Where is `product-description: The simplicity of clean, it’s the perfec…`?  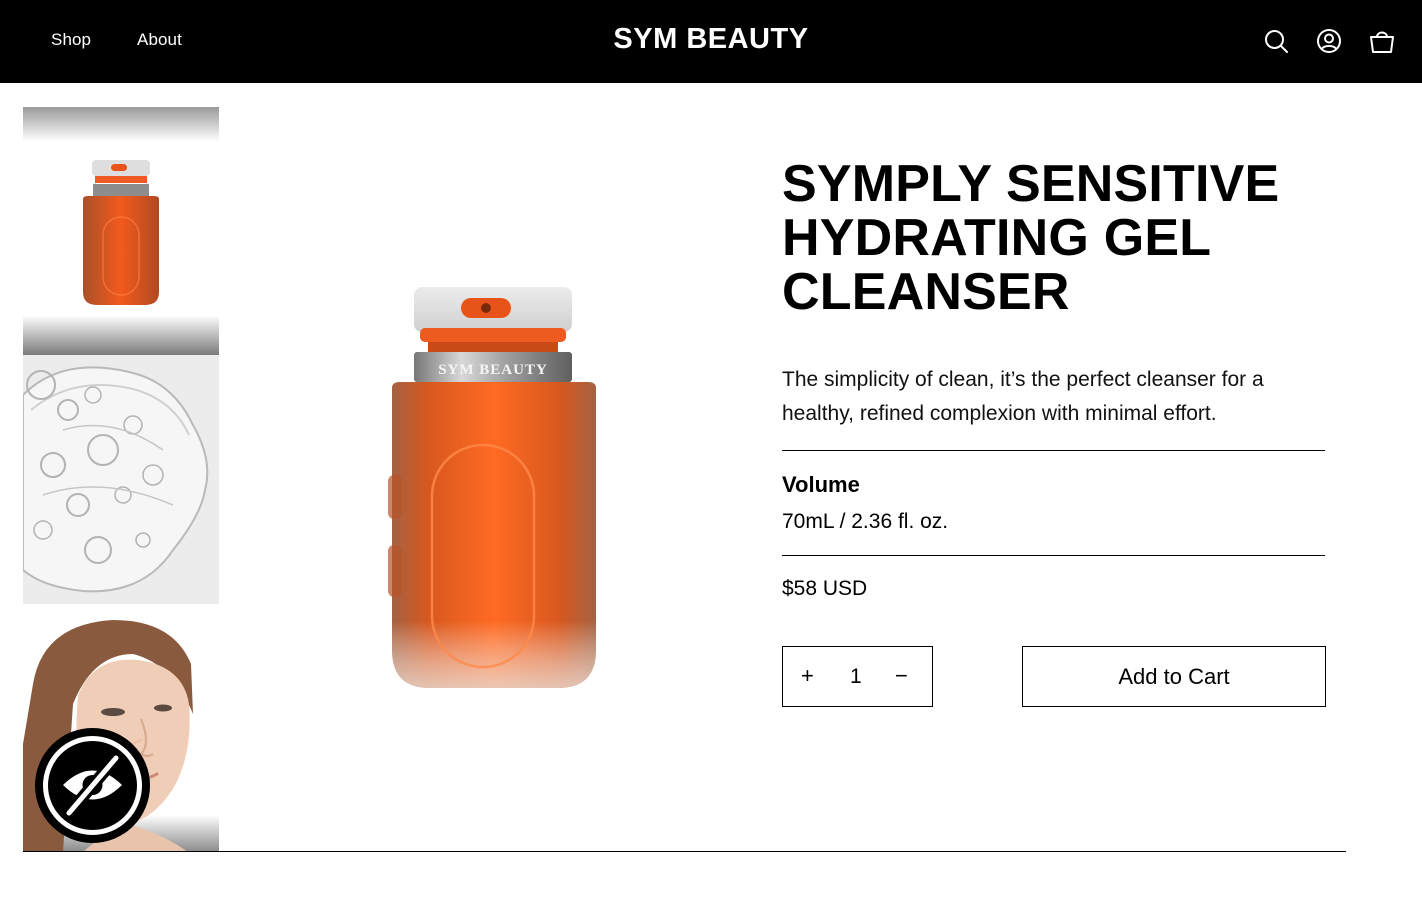 product-description: The simplicity of clean, it’s the perfec… is located at coordinates (1023, 396).